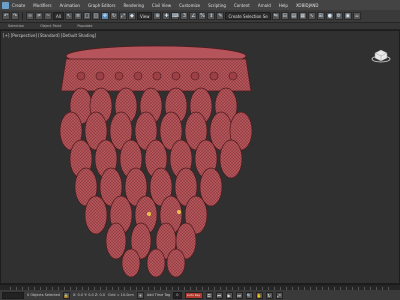 The image size is (400, 300). What do you see at coordinates (242, 5) in the screenshot?
I see `menu-content: Content` at bounding box center [242, 5].